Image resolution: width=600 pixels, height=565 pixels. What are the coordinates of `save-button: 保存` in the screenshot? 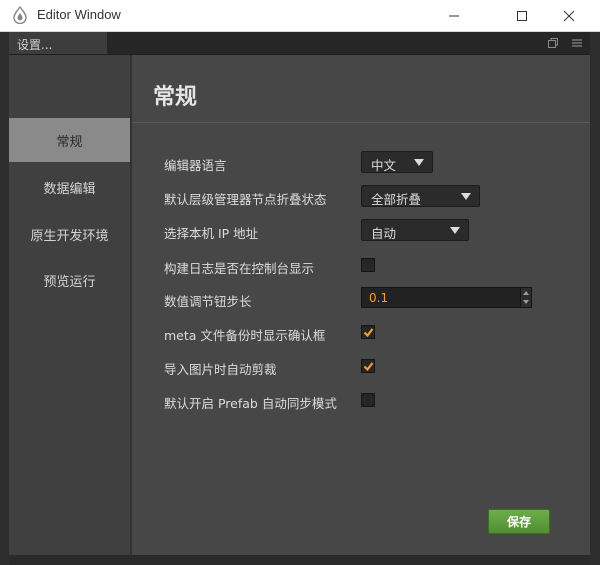 It's located at (519, 521).